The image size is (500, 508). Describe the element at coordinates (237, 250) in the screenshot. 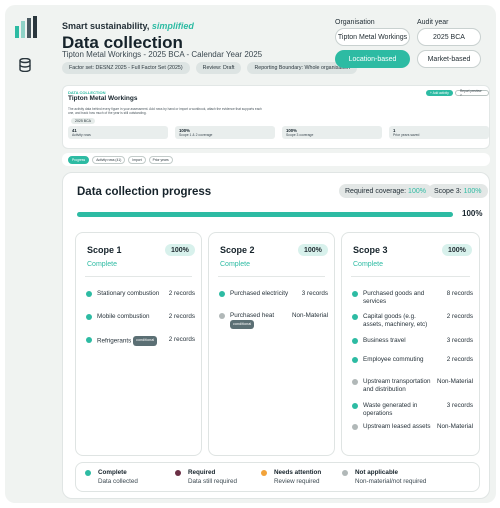

I see `scope-title: Scope 2` at that location.